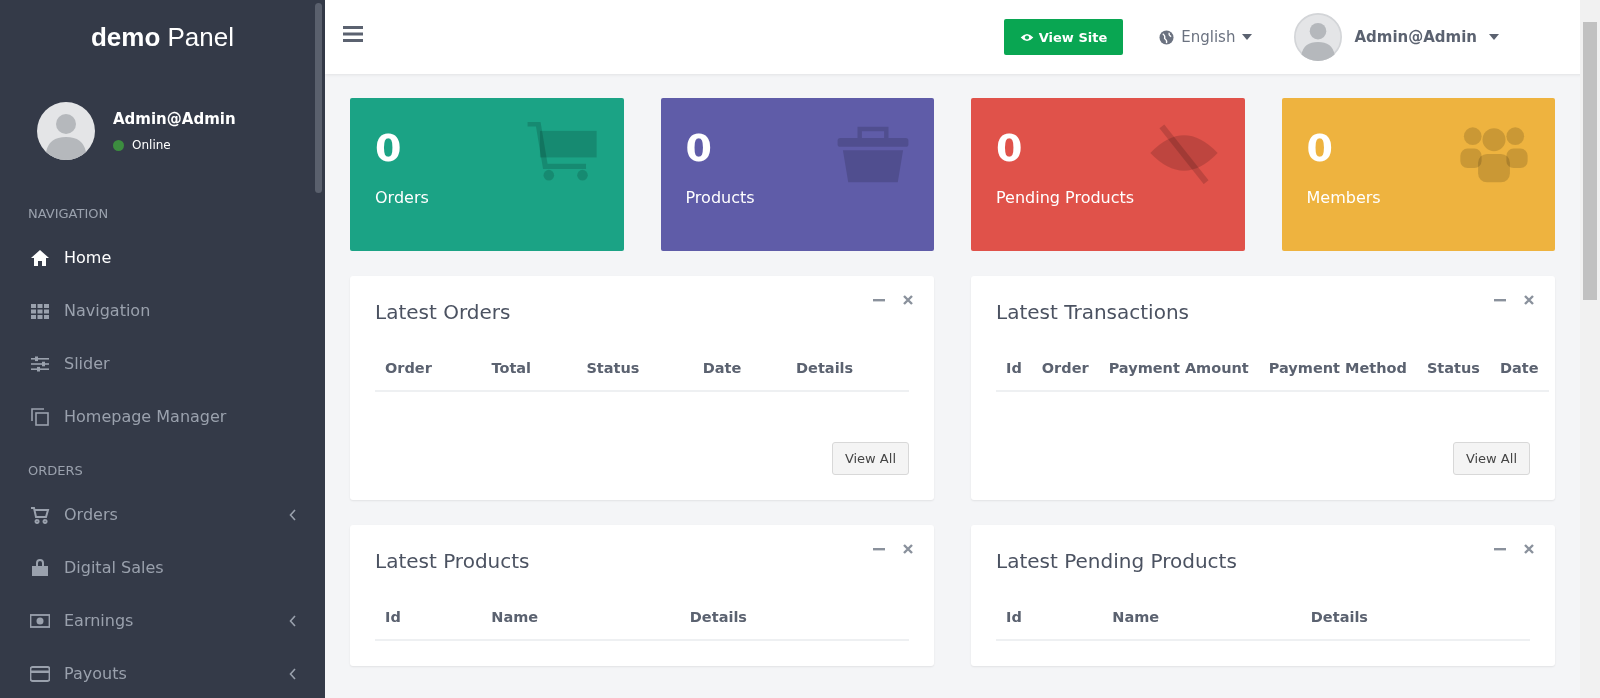 Image resolution: width=1600 pixels, height=698 pixels. Describe the element at coordinates (1026, 37) in the screenshot. I see `eye-icon` at that location.